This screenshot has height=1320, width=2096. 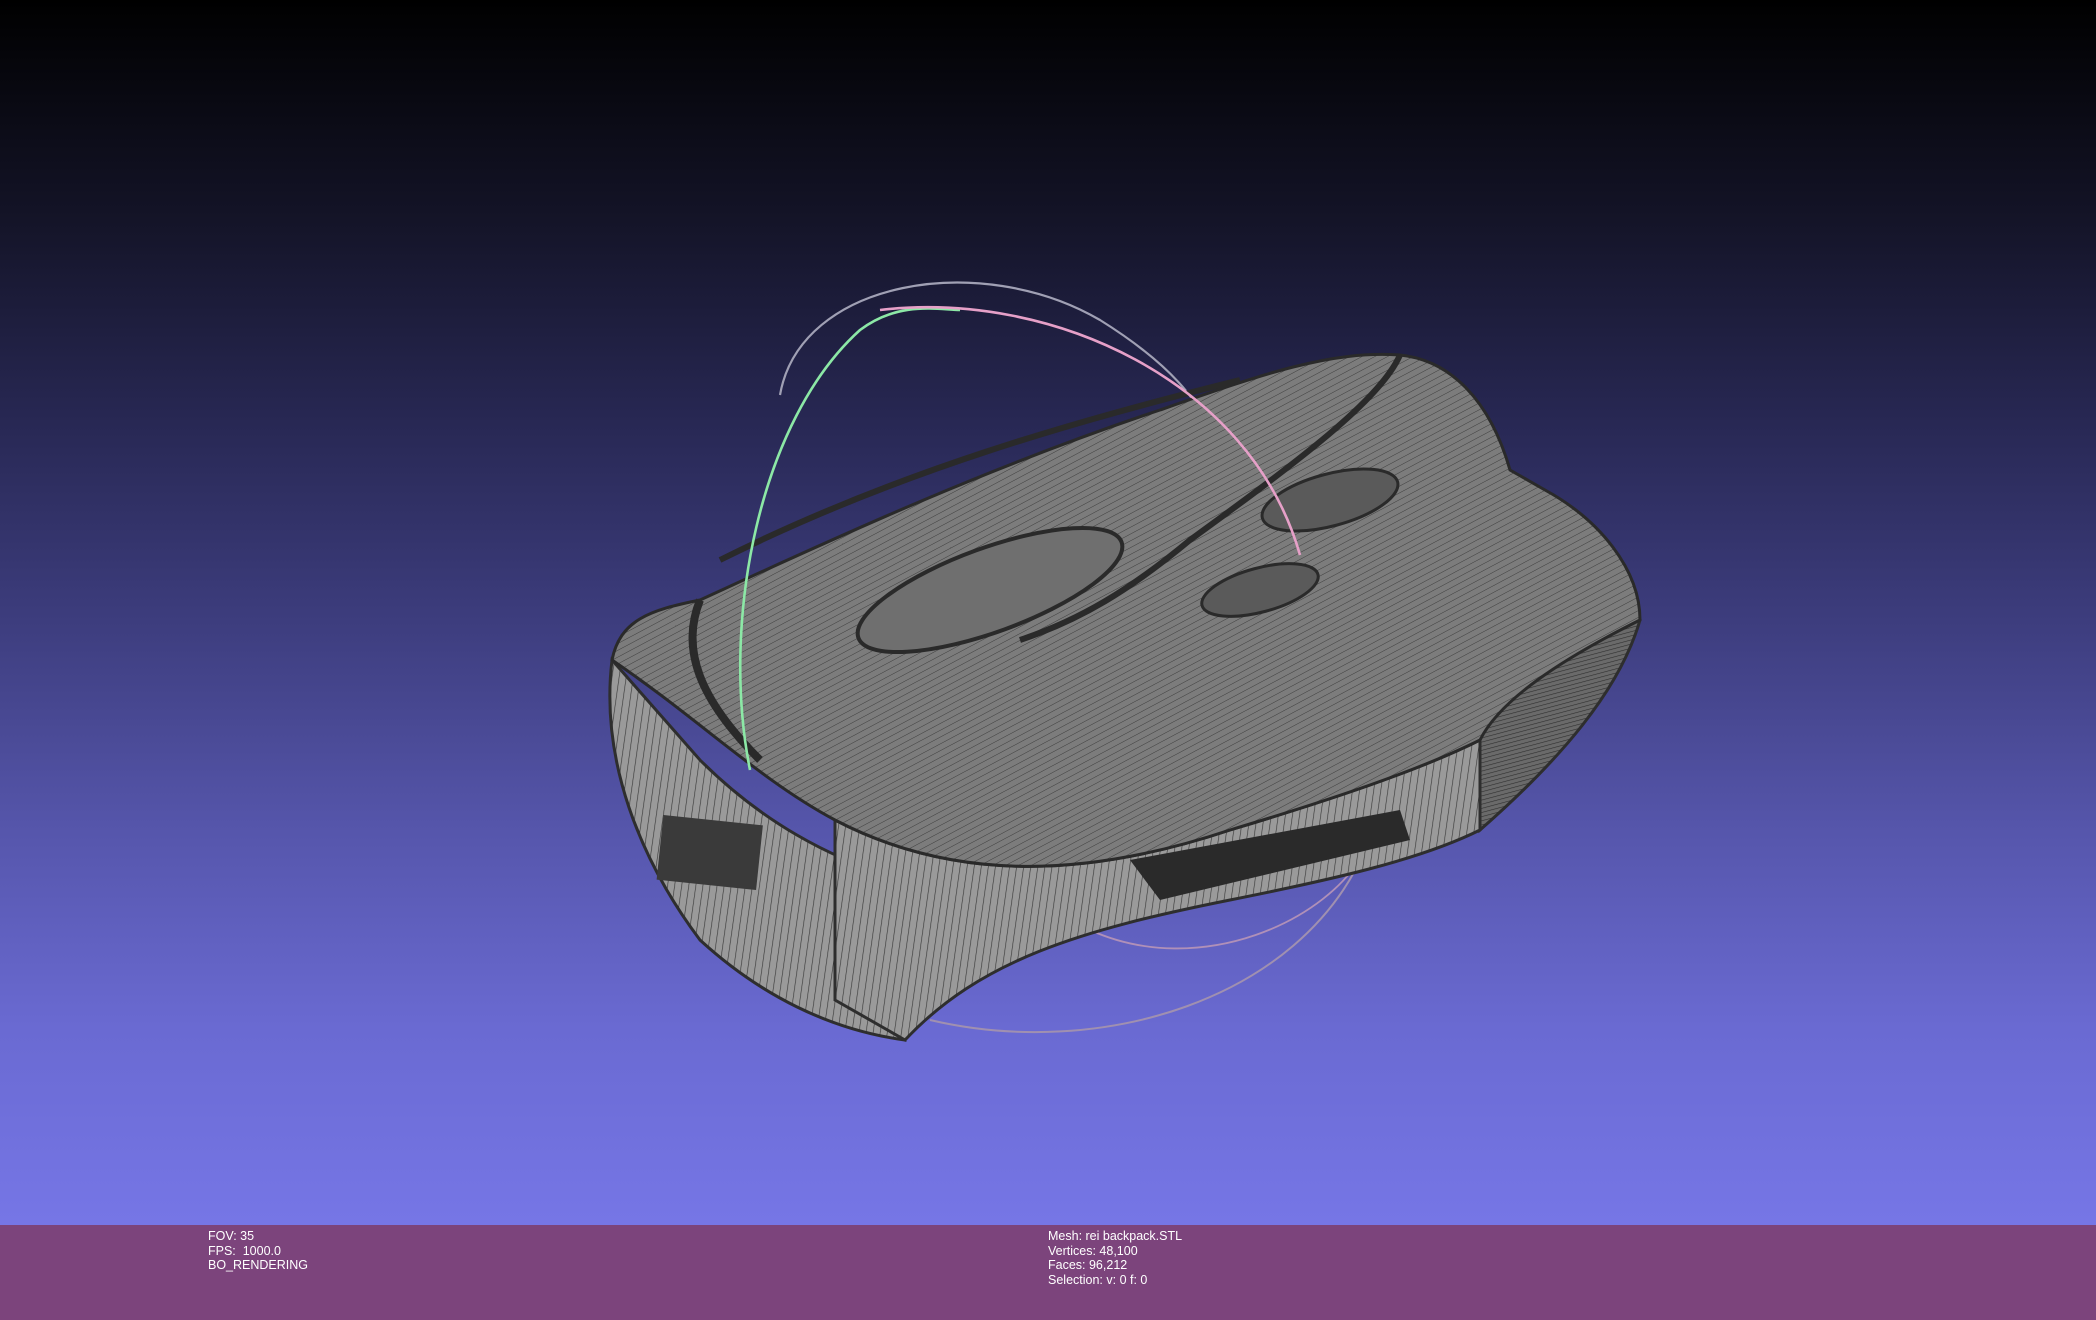 I want to click on selection-label: Selection: v: 0 f: 0, so click(x=1098, y=1279).